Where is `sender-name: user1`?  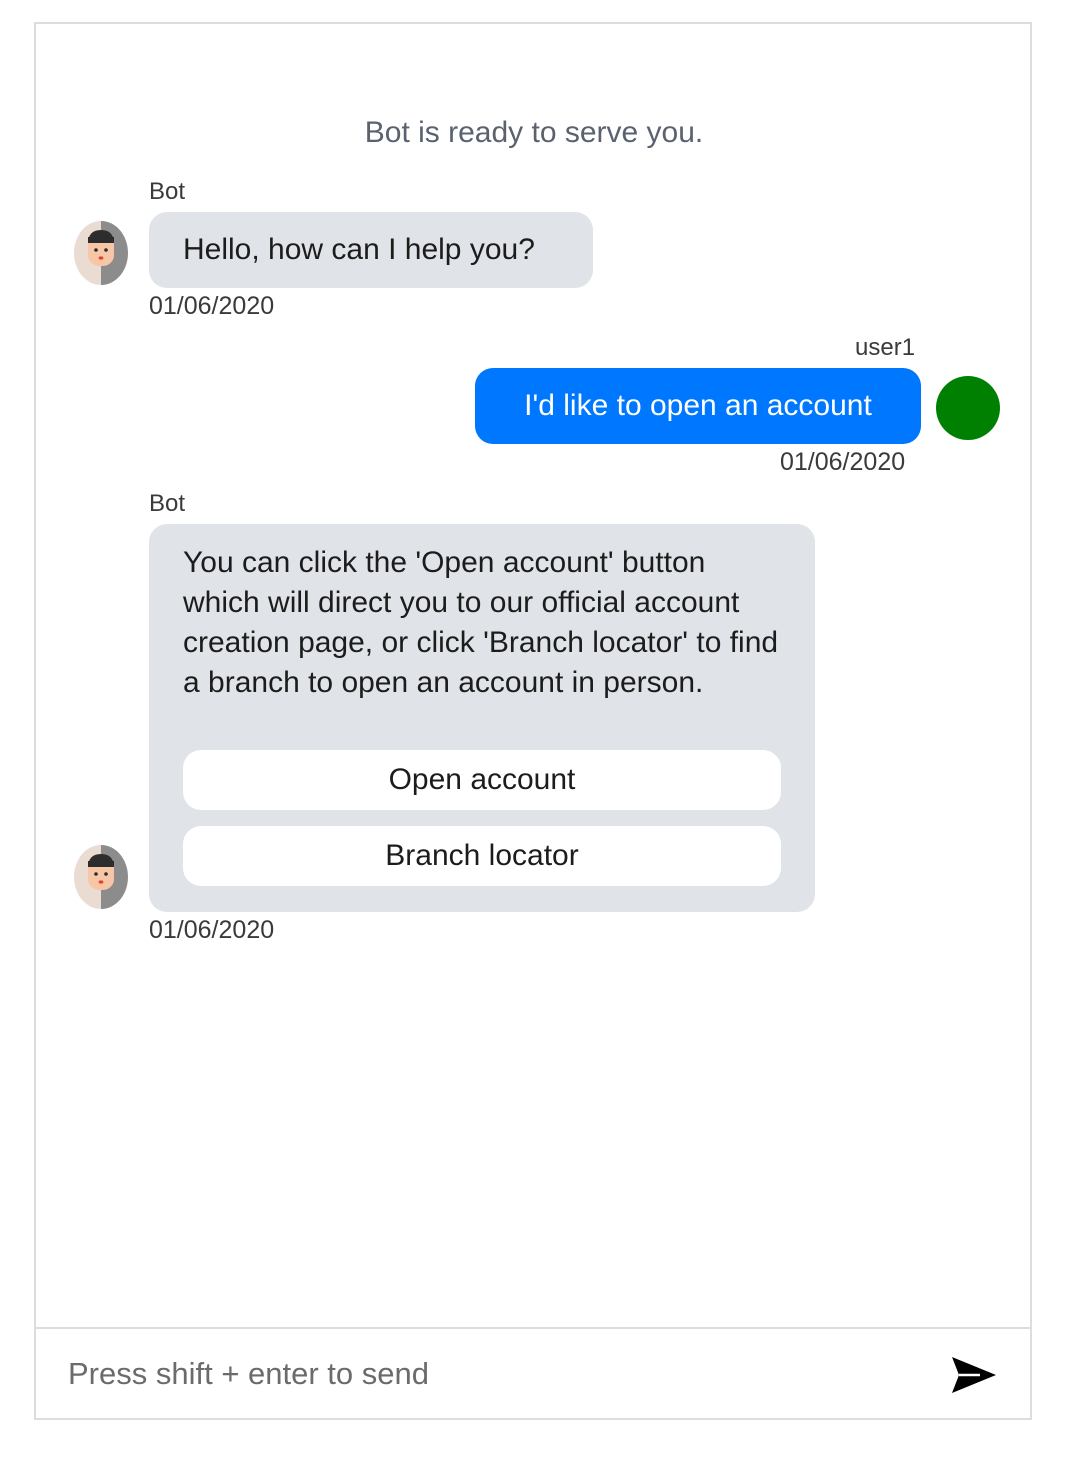 sender-name: user1 is located at coordinates (885, 347).